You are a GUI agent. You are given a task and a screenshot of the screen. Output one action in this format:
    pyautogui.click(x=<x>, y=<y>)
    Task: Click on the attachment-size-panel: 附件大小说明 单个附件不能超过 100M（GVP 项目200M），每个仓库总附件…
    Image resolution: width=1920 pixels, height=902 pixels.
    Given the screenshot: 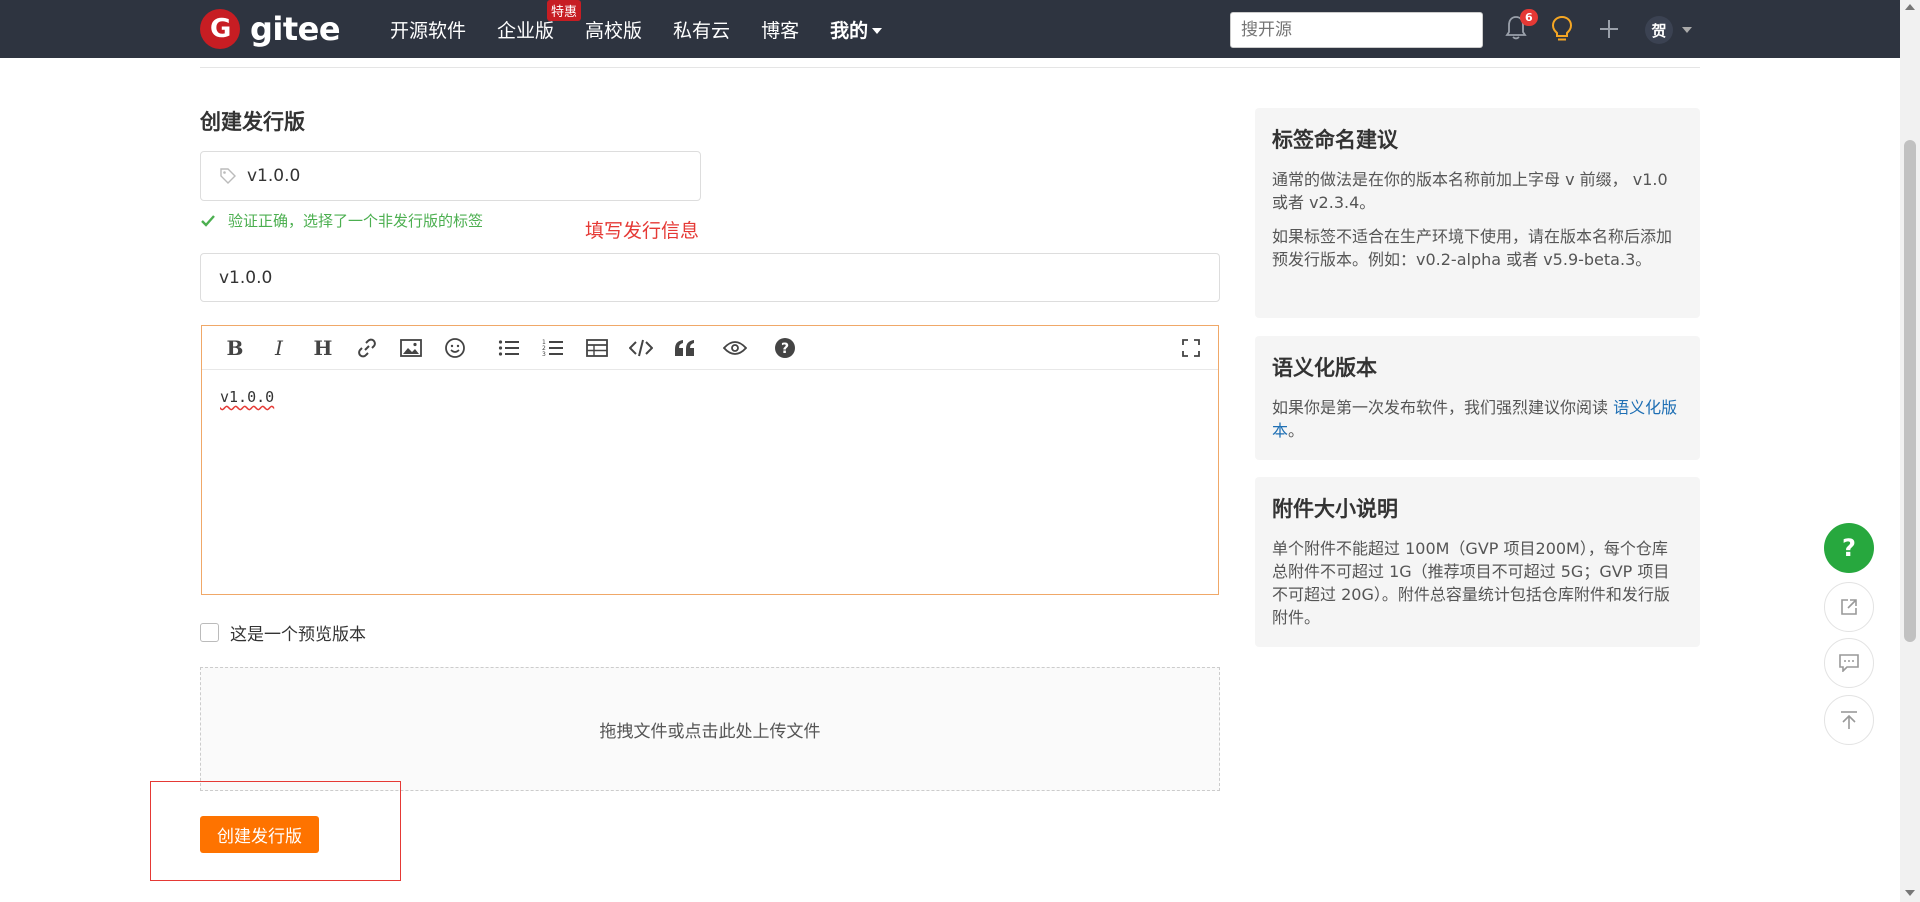 What is the action you would take?
    pyautogui.click(x=1477, y=562)
    